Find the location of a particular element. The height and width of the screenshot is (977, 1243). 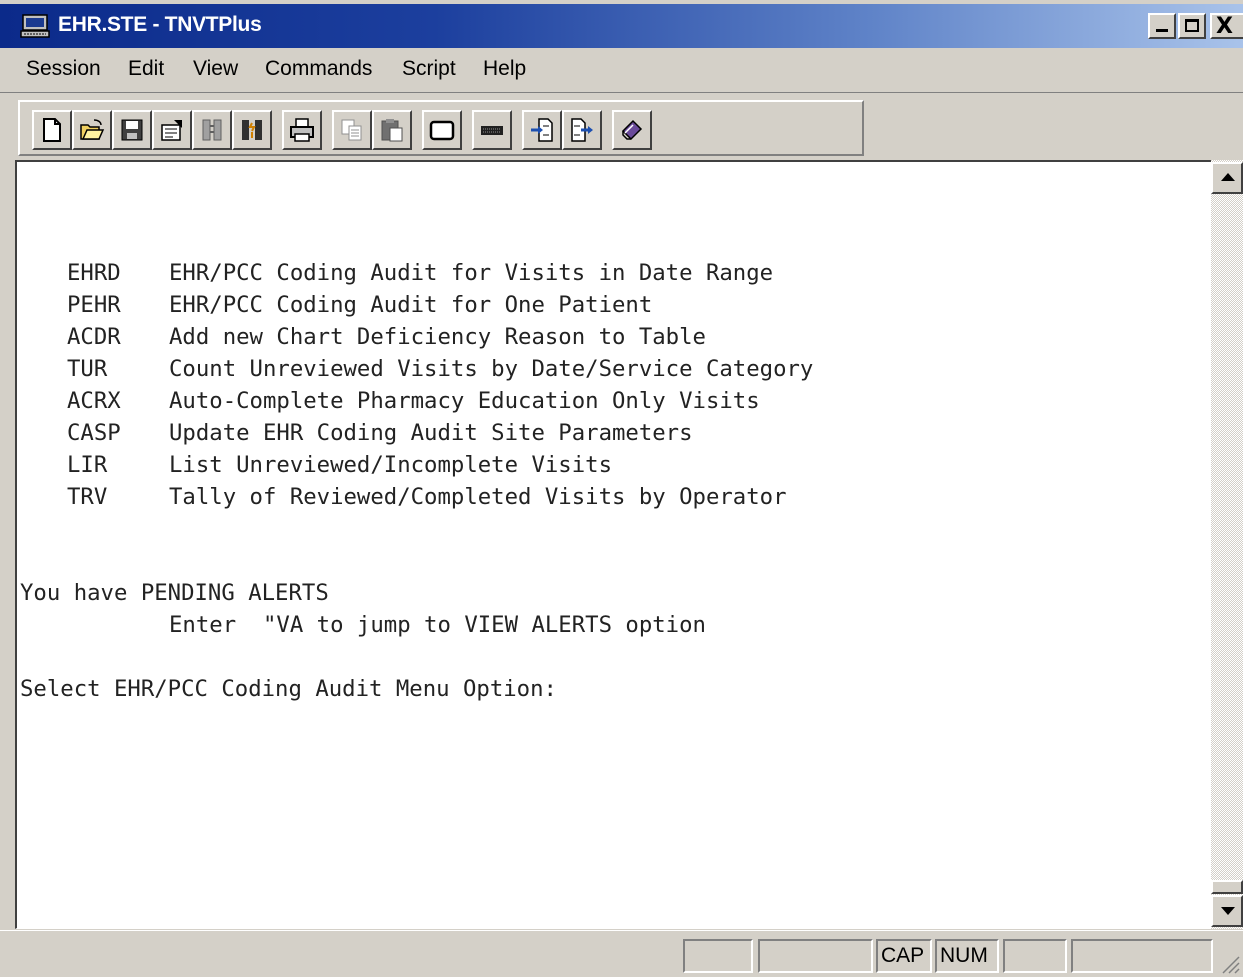

option-description: Add new Chart Deficiency Reason to Table is located at coordinates (437, 337).